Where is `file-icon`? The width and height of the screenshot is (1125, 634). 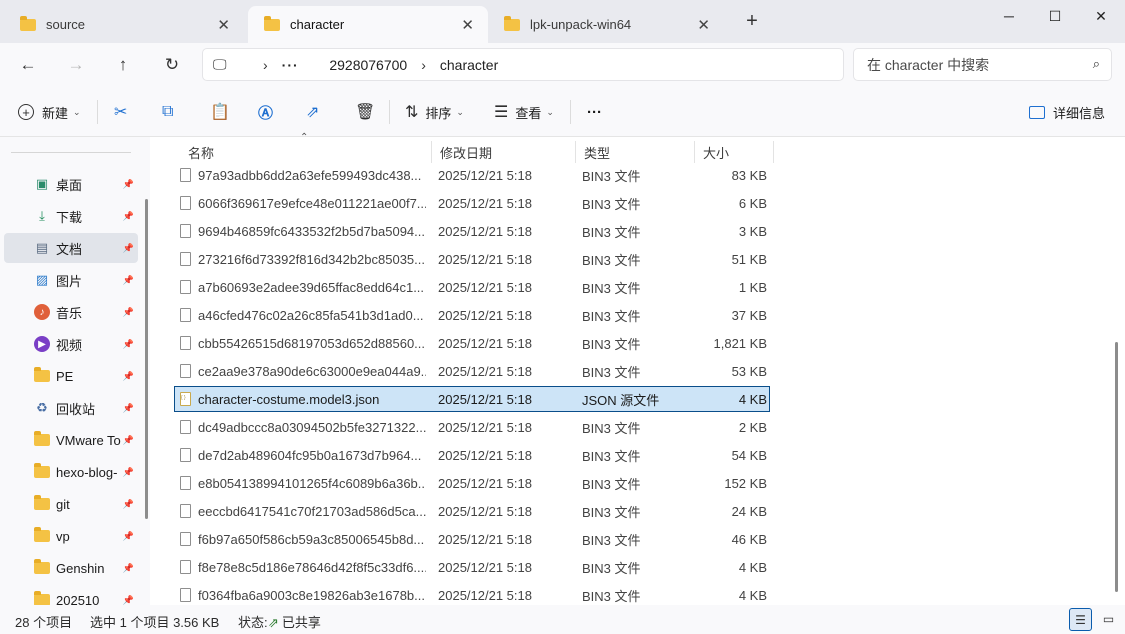
file-icon is located at coordinates (185, 259).